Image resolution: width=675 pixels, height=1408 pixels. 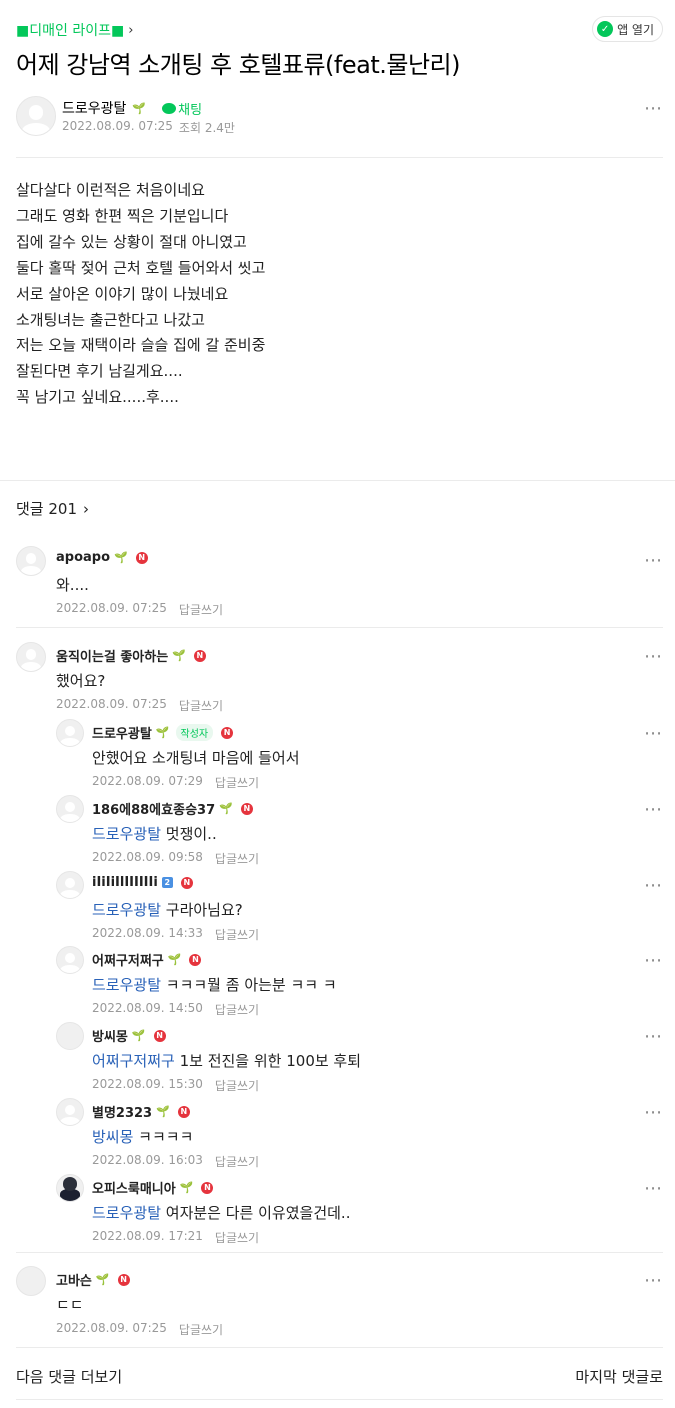 What do you see at coordinates (122, 732) in the screenshot?
I see `commenter-nick: 드로우광탈` at bounding box center [122, 732].